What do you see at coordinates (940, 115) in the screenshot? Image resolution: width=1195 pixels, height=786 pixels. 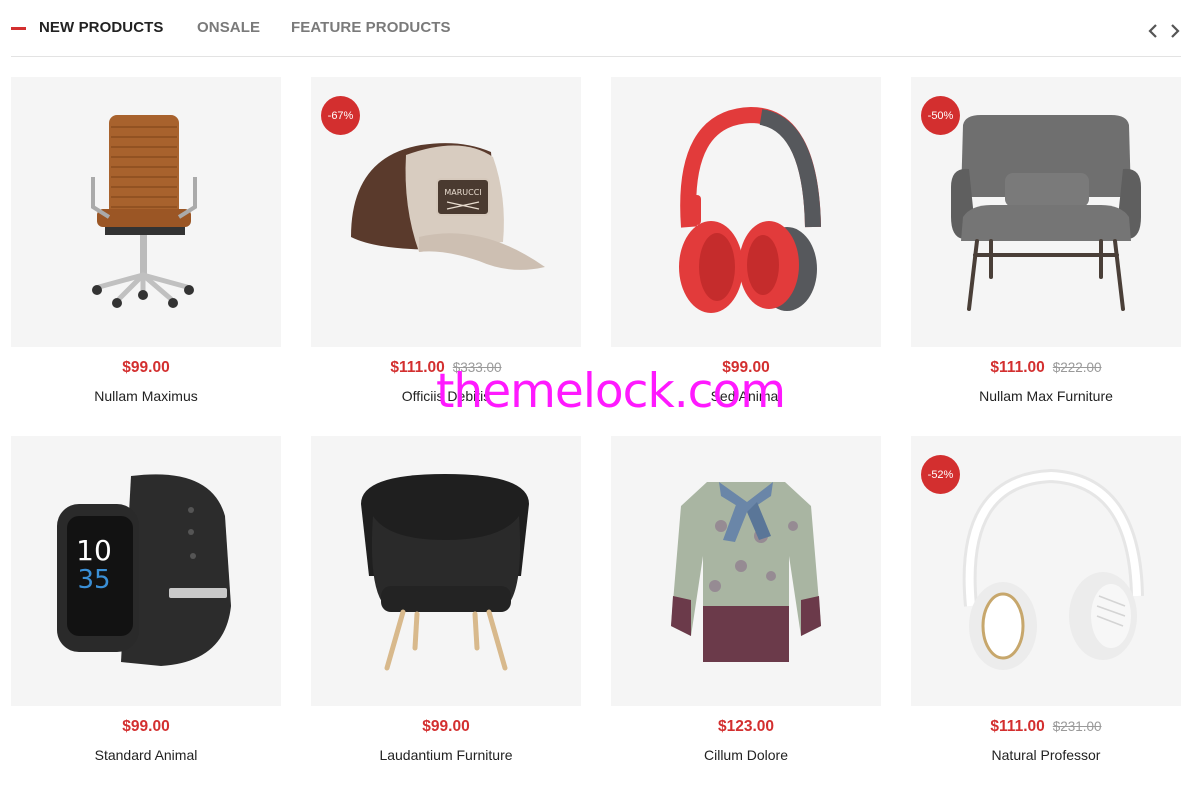 I see `discount-badge: -50%` at bounding box center [940, 115].